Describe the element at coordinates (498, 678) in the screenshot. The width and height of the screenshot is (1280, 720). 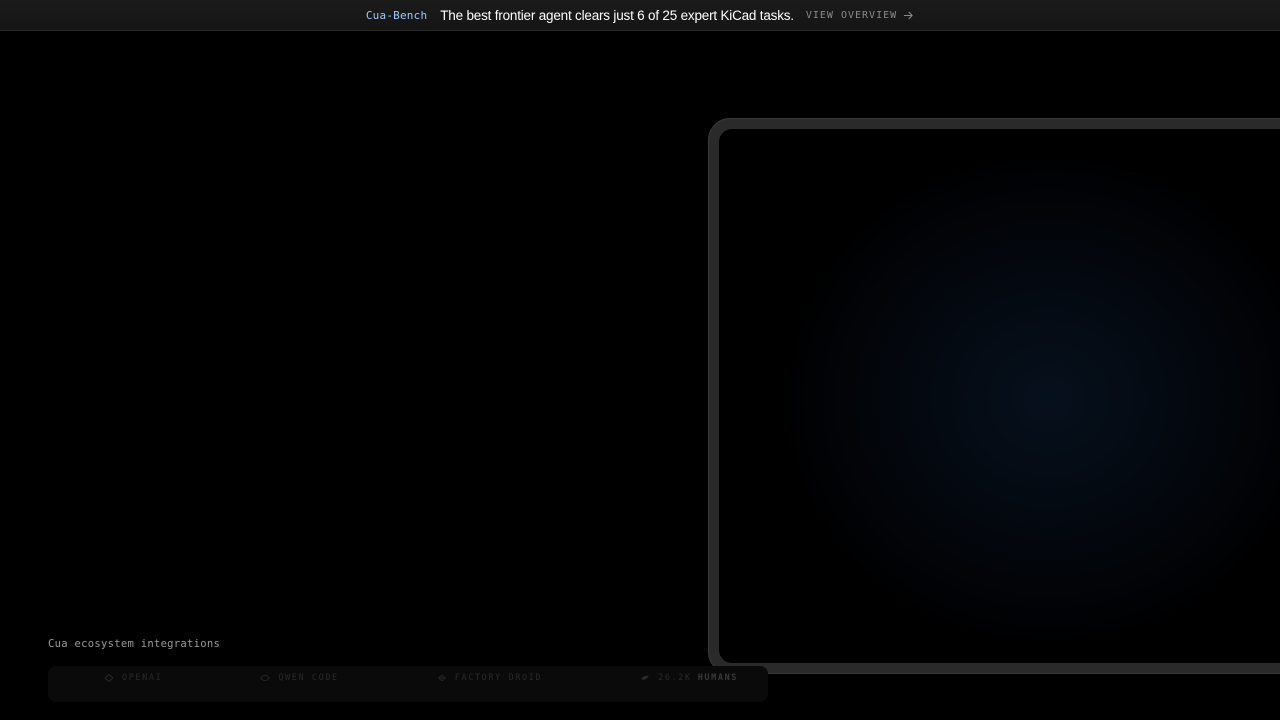
I see `integration-factory-droid-label: FACTORY DROID` at that location.